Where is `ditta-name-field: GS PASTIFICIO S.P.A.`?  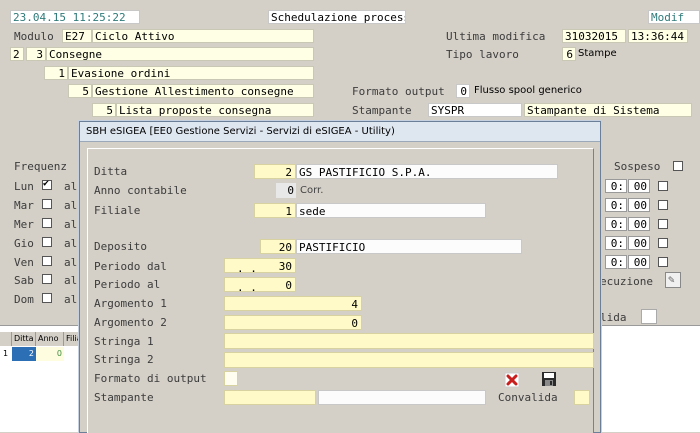 ditta-name-field: GS PASTIFICIO S.P.A. is located at coordinates (427, 171).